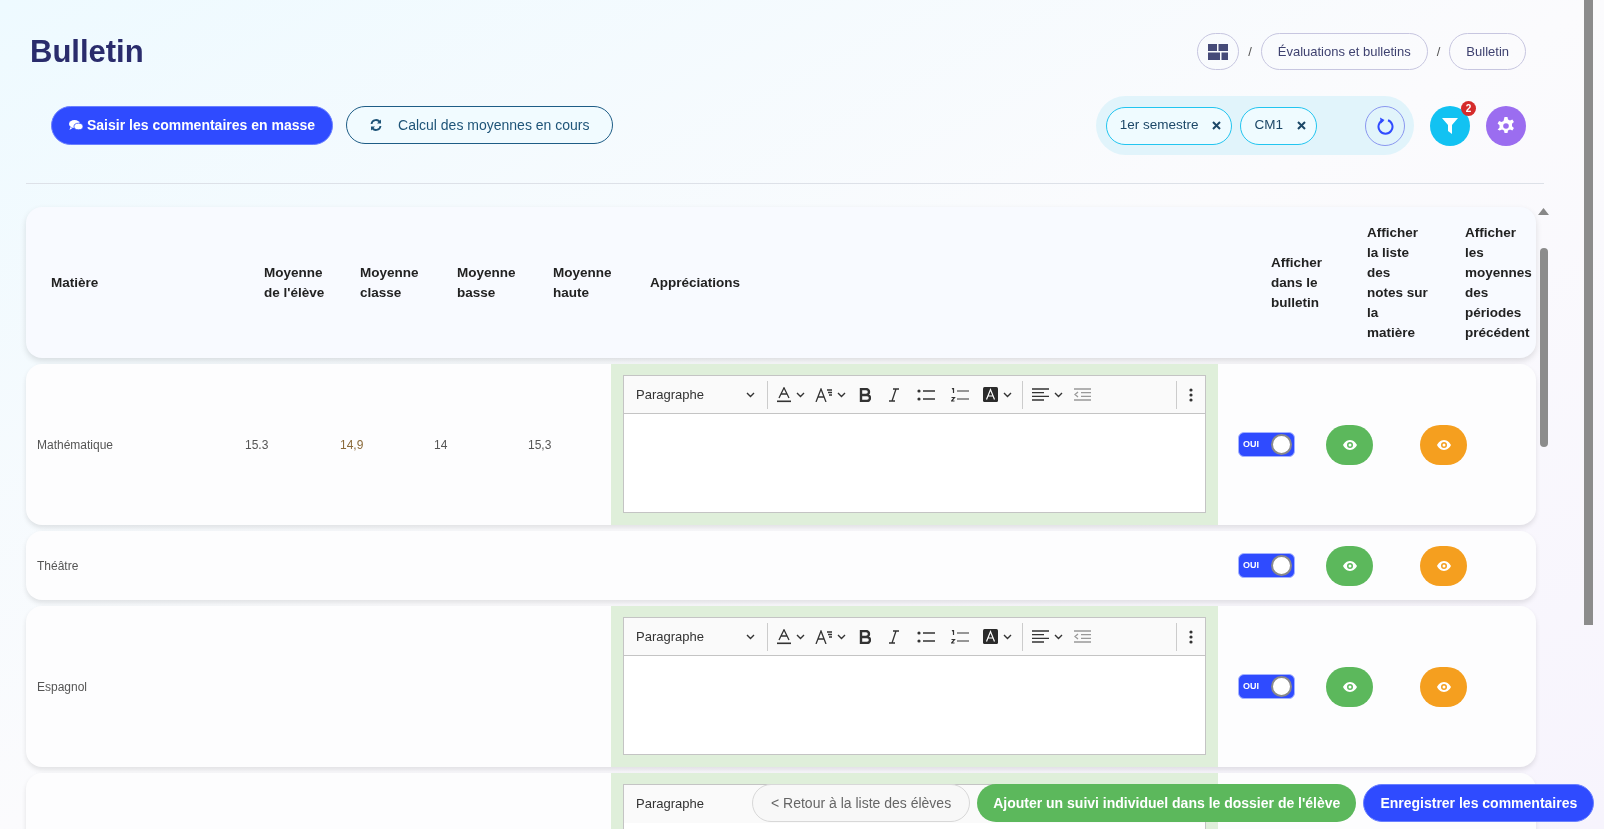 The image size is (1604, 829). What do you see at coordinates (257, 445) in the screenshot?
I see `table-cell-text: 15.3` at bounding box center [257, 445].